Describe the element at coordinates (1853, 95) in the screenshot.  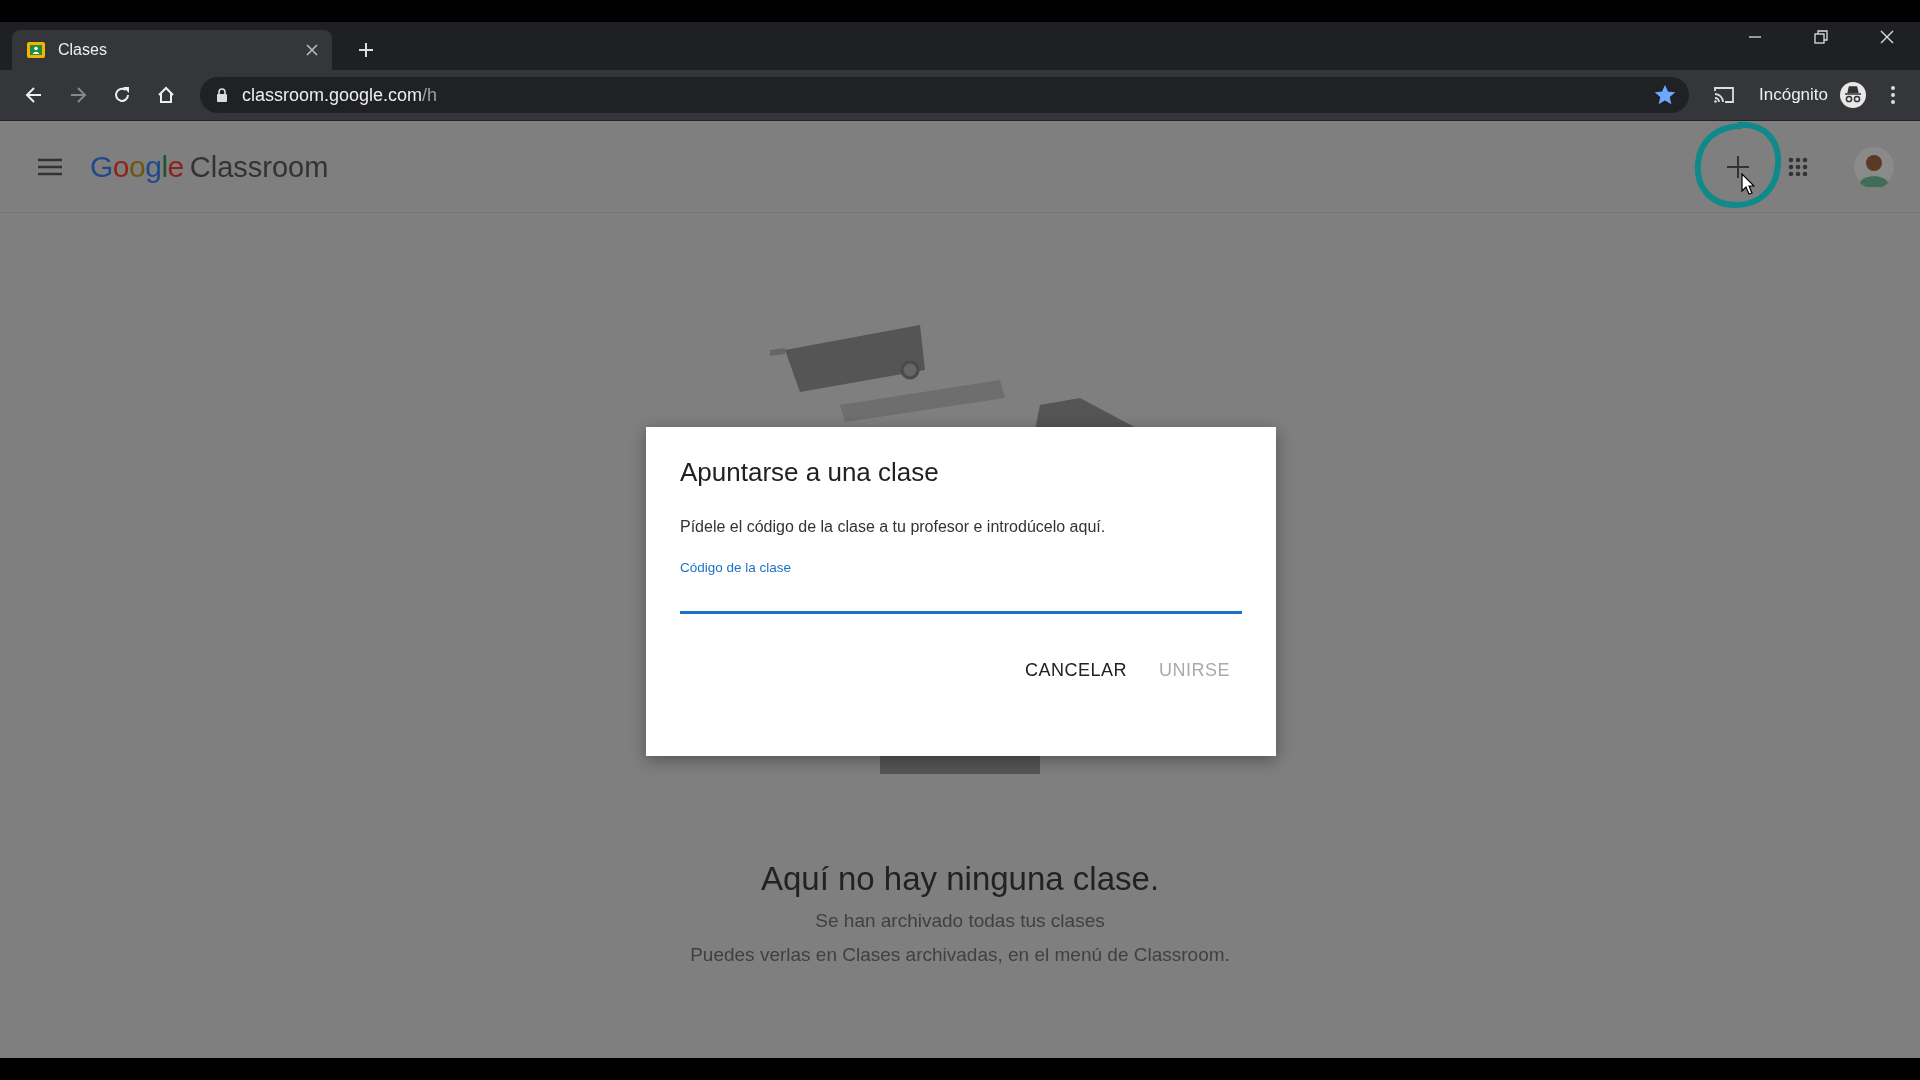
I see `incognito-icon` at that location.